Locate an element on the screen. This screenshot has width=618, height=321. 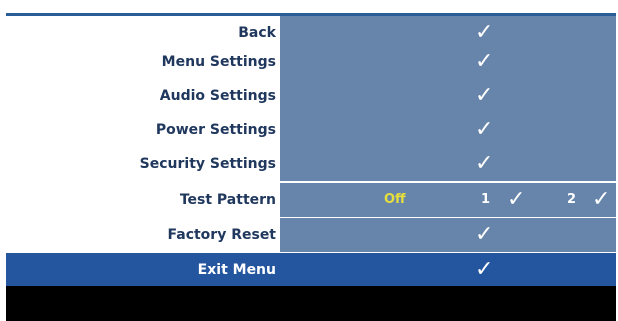
footer-bar is located at coordinates (311, 303).